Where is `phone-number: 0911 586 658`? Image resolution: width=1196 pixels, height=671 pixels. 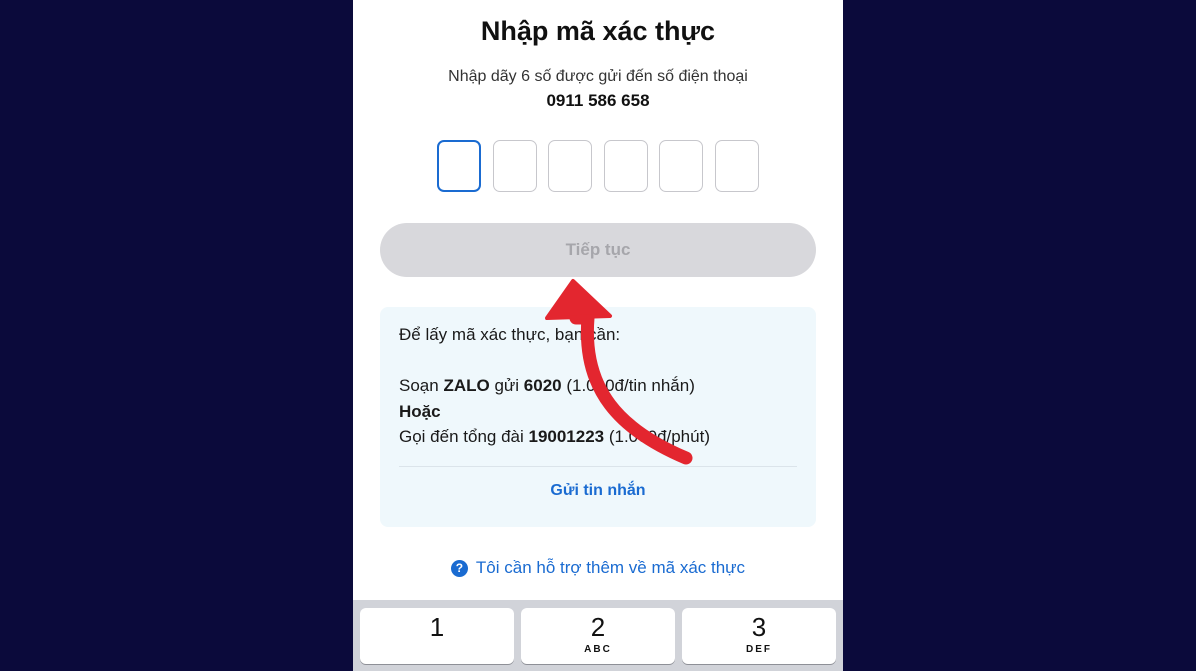 phone-number: 0911 586 658 is located at coordinates (598, 100).